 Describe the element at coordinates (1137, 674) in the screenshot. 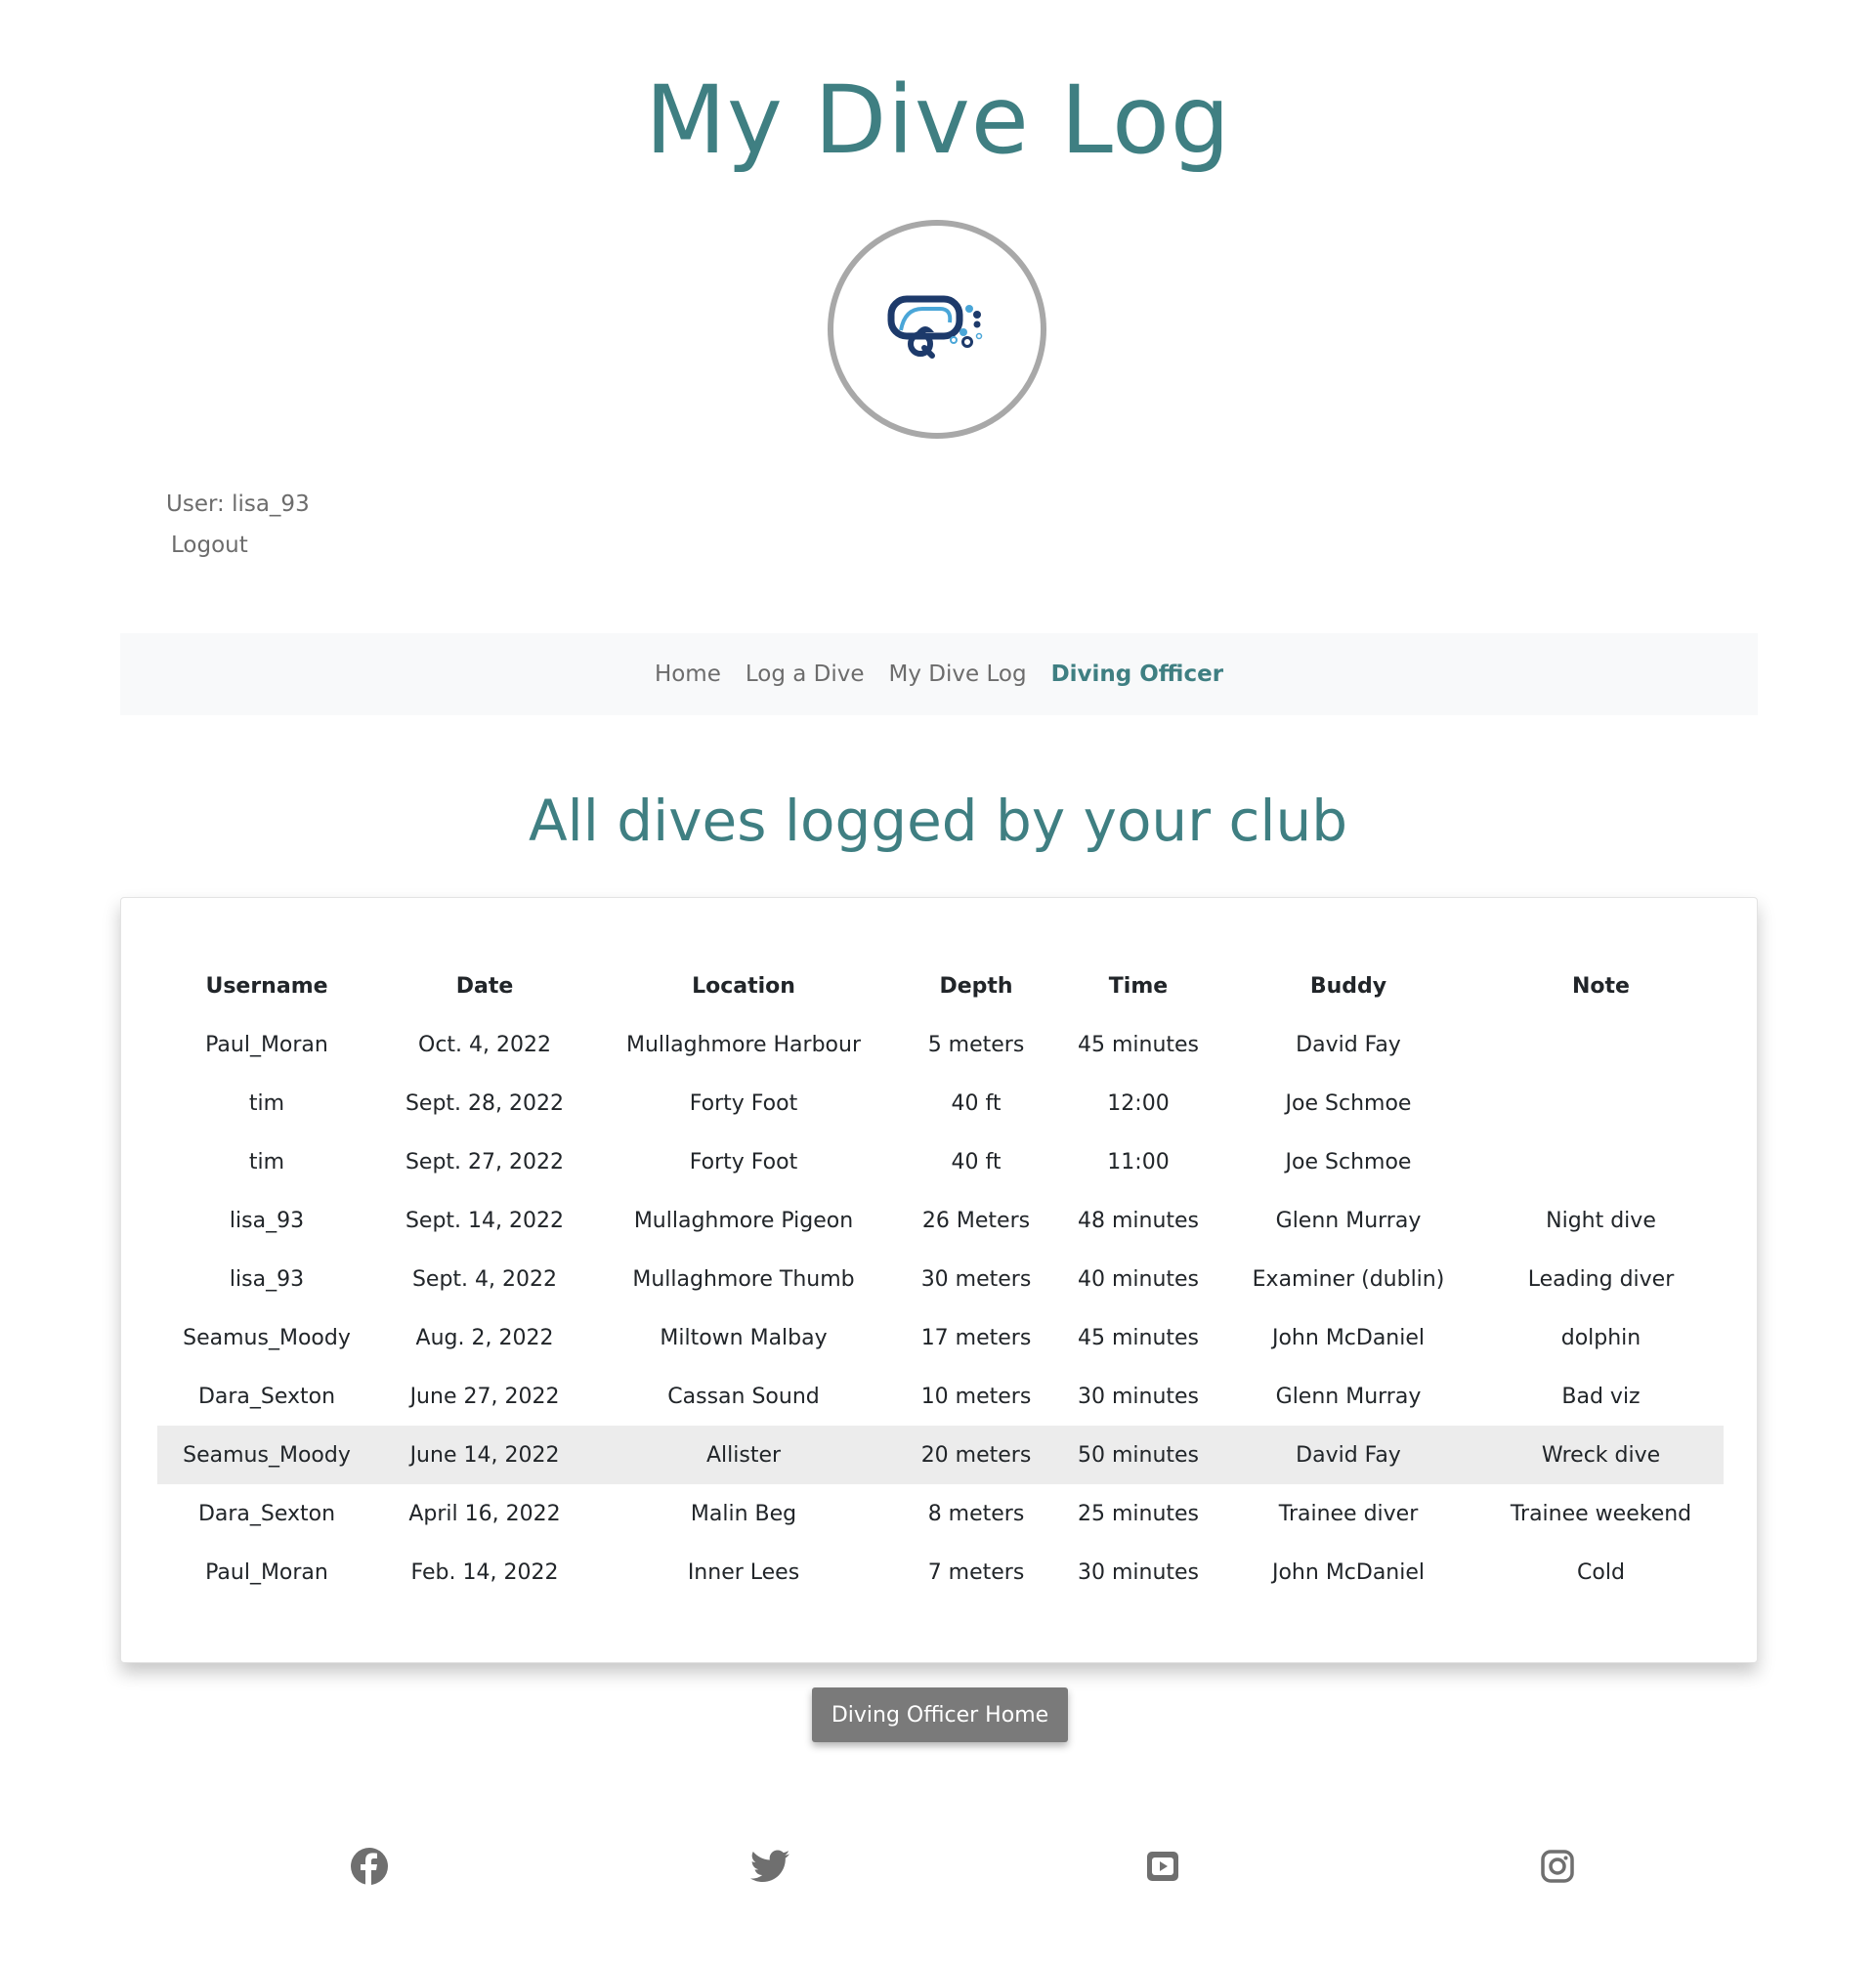

I see `nav-diving-officer: Diving Officer` at that location.